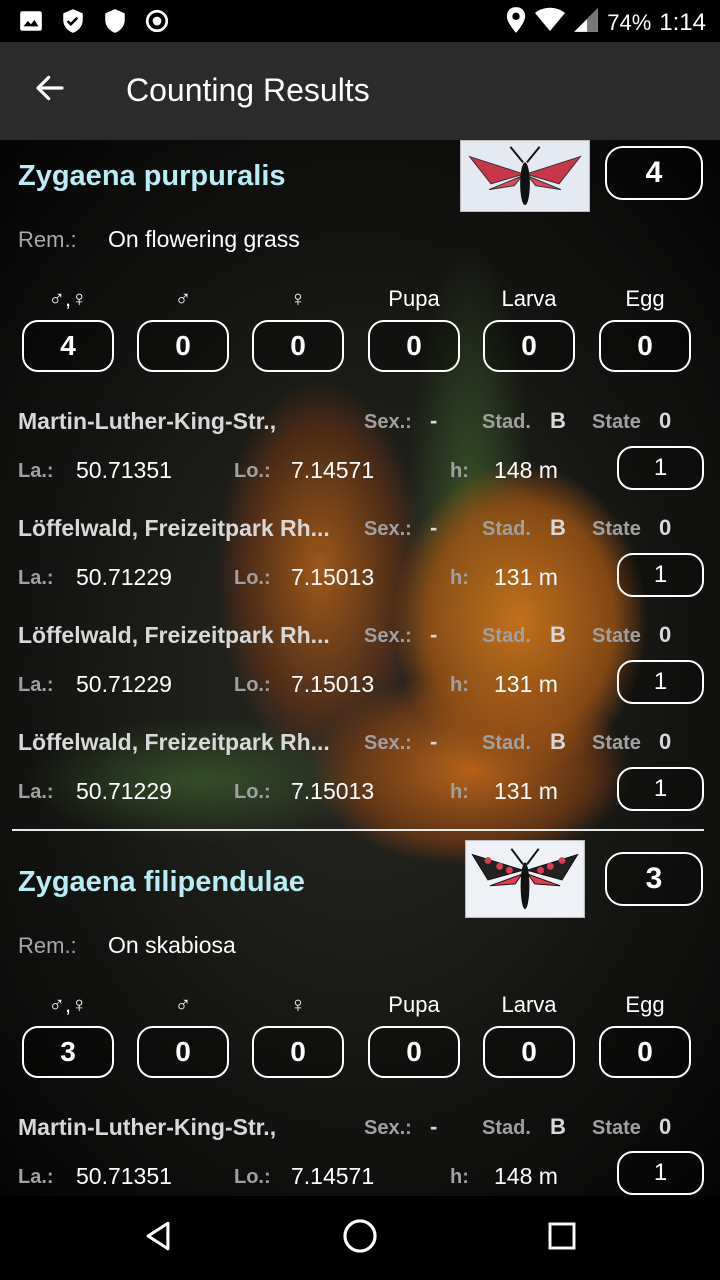 The image size is (720, 1280). What do you see at coordinates (31, 21) in the screenshot?
I see `image-icon` at bounding box center [31, 21].